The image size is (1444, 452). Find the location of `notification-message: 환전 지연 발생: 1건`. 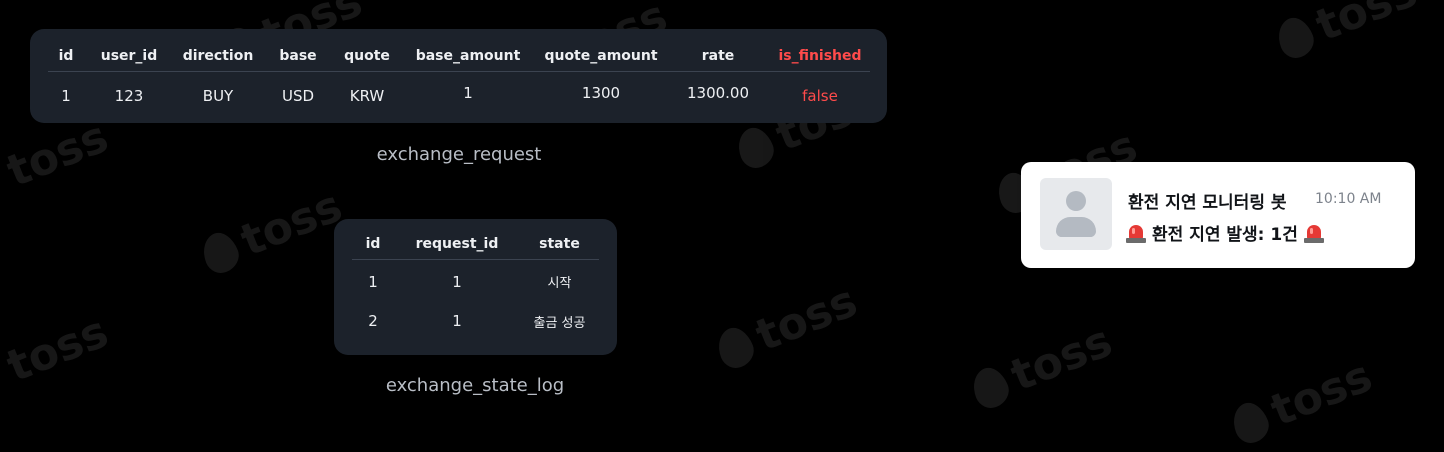

notification-message: 환전 지연 발생: 1건 is located at coordinates (1225, 232).